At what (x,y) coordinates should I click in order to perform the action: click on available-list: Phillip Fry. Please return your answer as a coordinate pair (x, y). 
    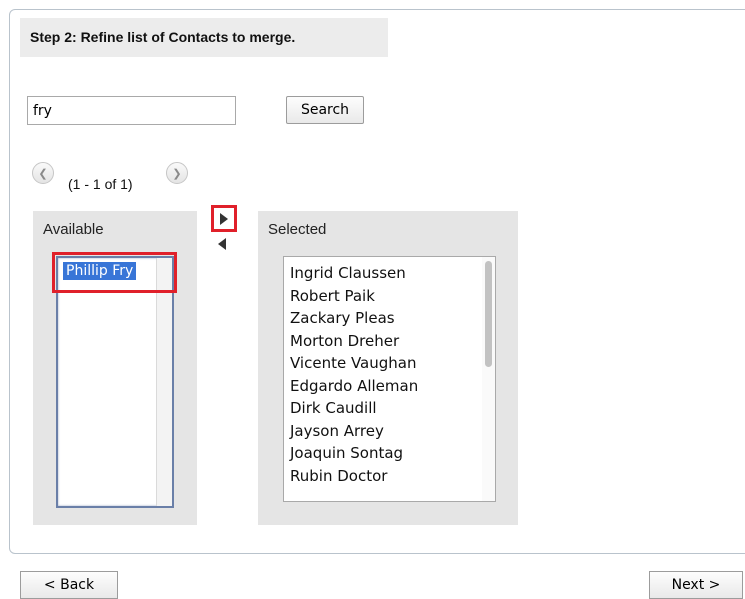
    Looking at the image, I should click on (115, 382).